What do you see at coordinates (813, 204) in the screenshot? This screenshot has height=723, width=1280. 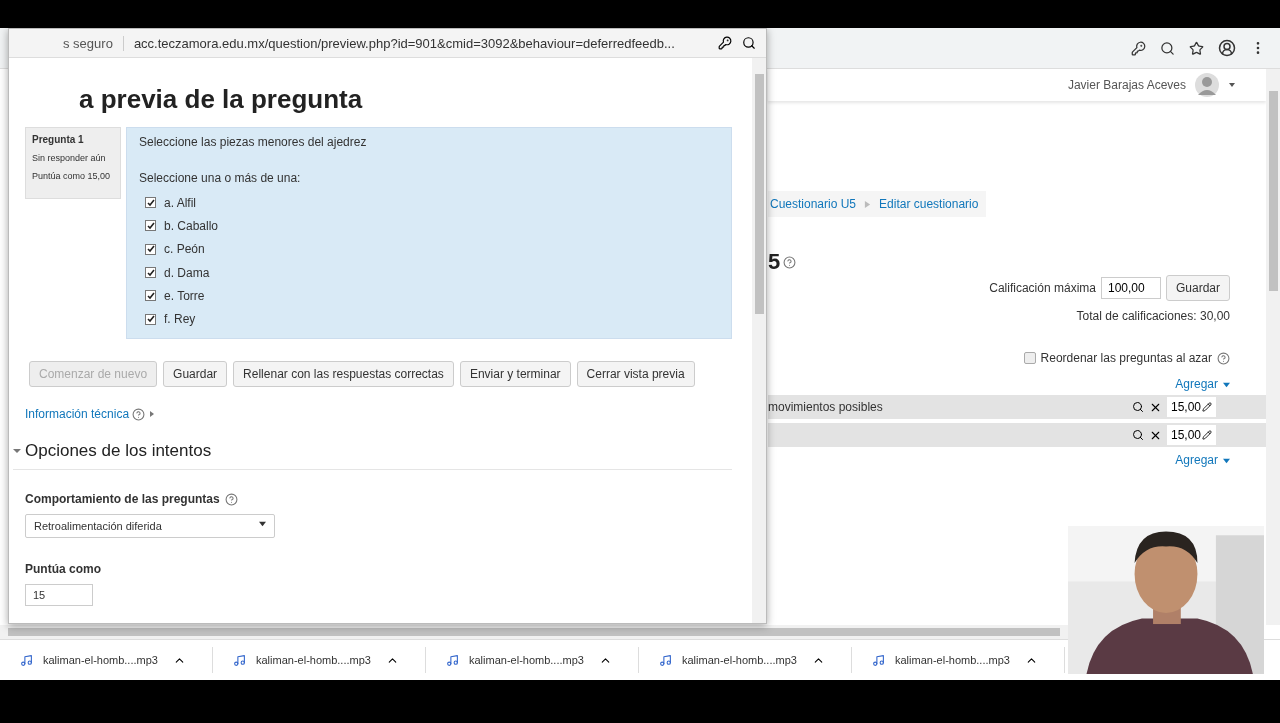 I see `breadcrumb-link: Cuestionario U5` at bounding box center [813, 204].